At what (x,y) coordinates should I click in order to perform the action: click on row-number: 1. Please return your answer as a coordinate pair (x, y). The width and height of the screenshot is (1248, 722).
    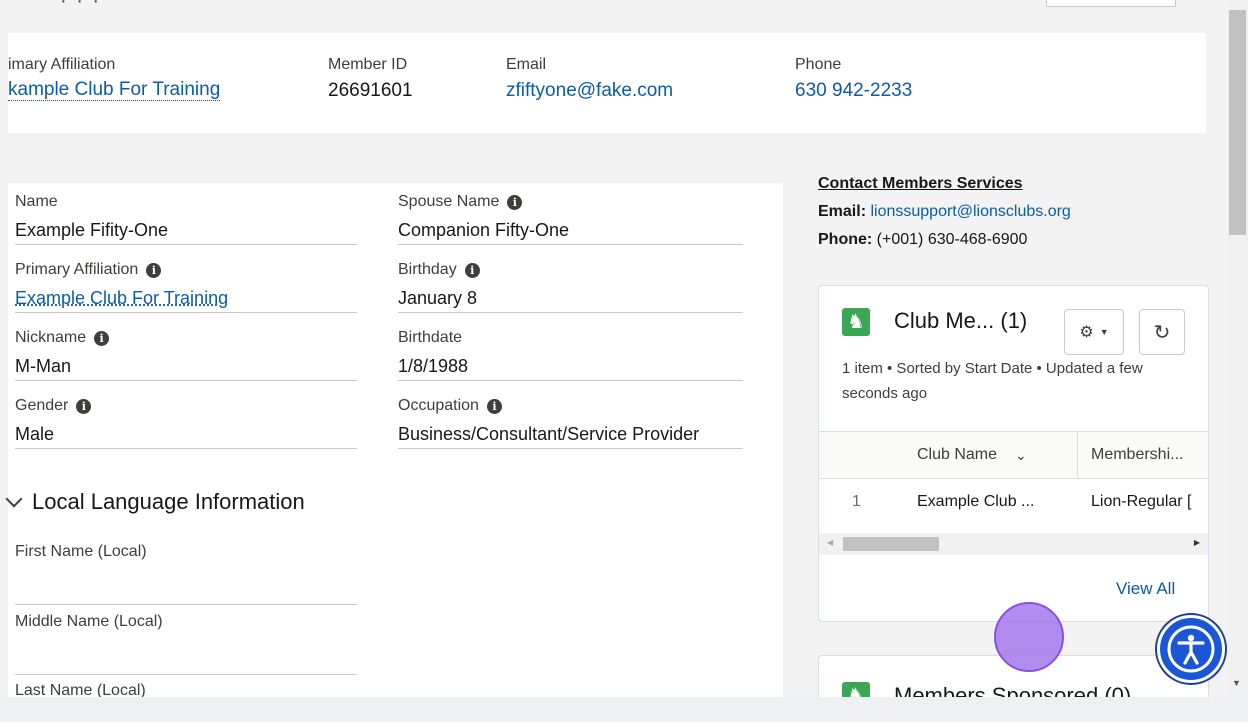
    Looking at the image, I should click on (856, 501).